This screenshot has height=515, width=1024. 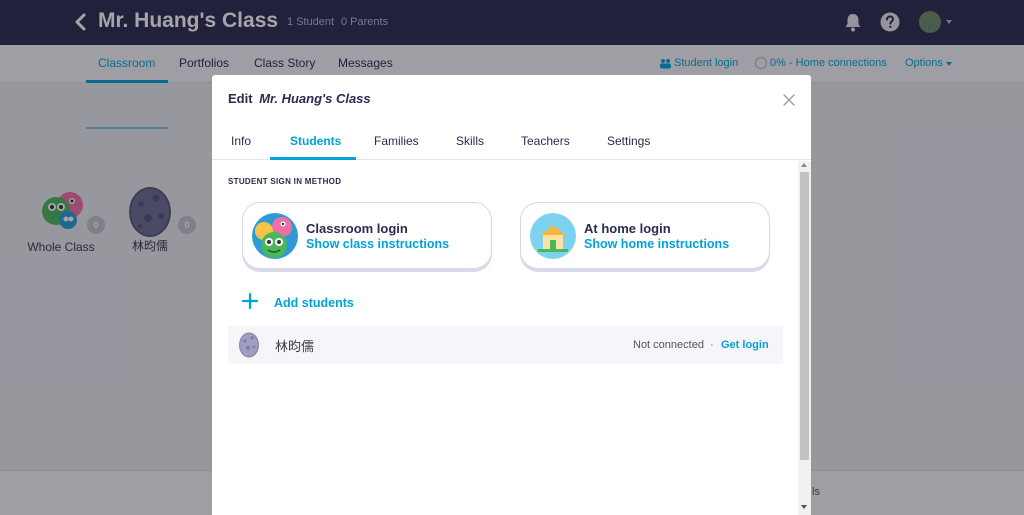 I want to click on add-students-button: Add students, so click(x=314, y=303).